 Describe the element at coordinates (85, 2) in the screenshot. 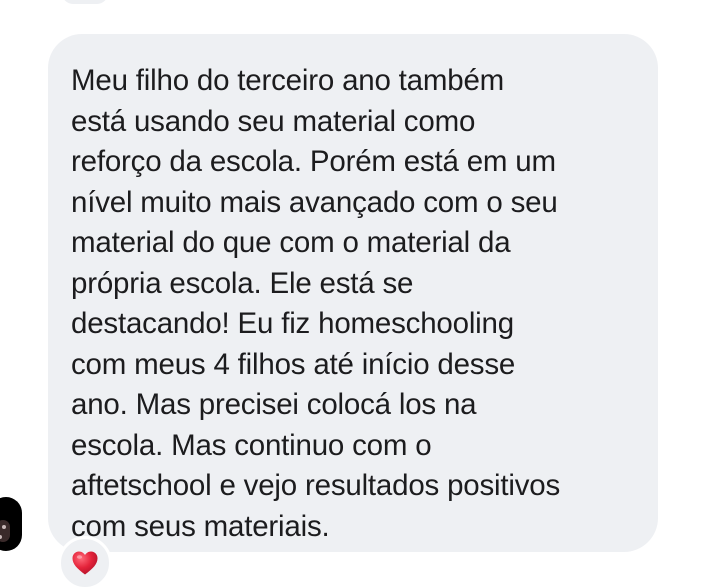

I see `previous-message-bubble` at that location.